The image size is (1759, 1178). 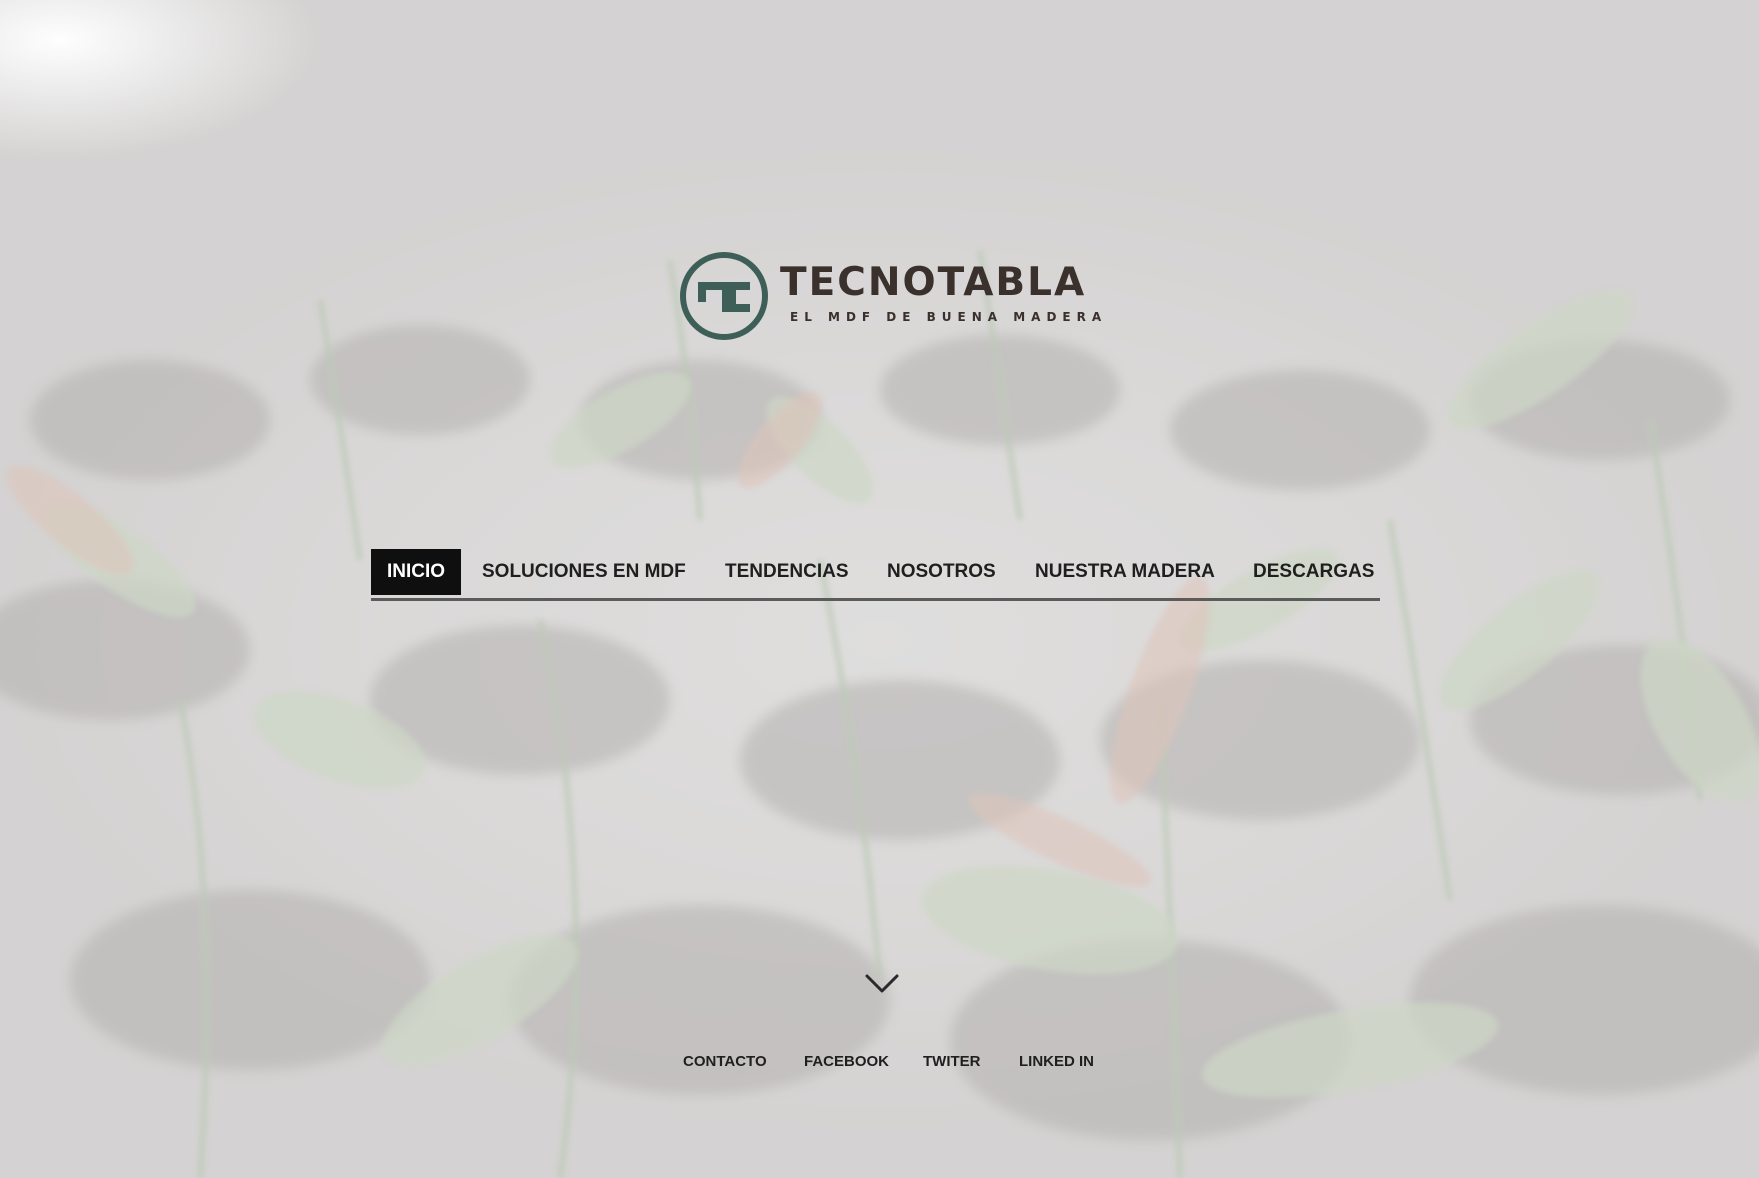 What do you see at coordinates (933, 282) in the screenshot?
I see `brand-name: TECNOTABLA` at bounding box center [933, 282].